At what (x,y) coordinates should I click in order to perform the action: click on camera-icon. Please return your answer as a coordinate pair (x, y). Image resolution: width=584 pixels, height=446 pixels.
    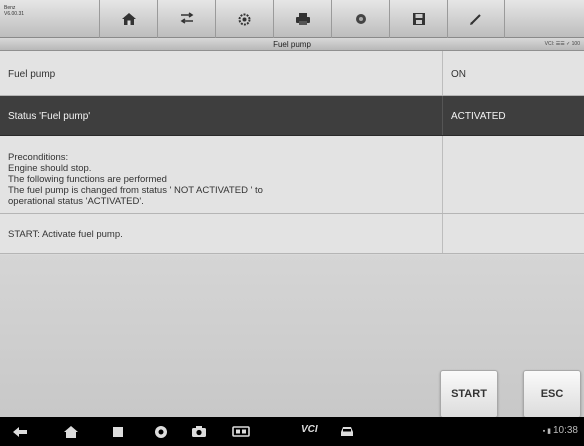
    Looking at the image, I should click on (199, 431).